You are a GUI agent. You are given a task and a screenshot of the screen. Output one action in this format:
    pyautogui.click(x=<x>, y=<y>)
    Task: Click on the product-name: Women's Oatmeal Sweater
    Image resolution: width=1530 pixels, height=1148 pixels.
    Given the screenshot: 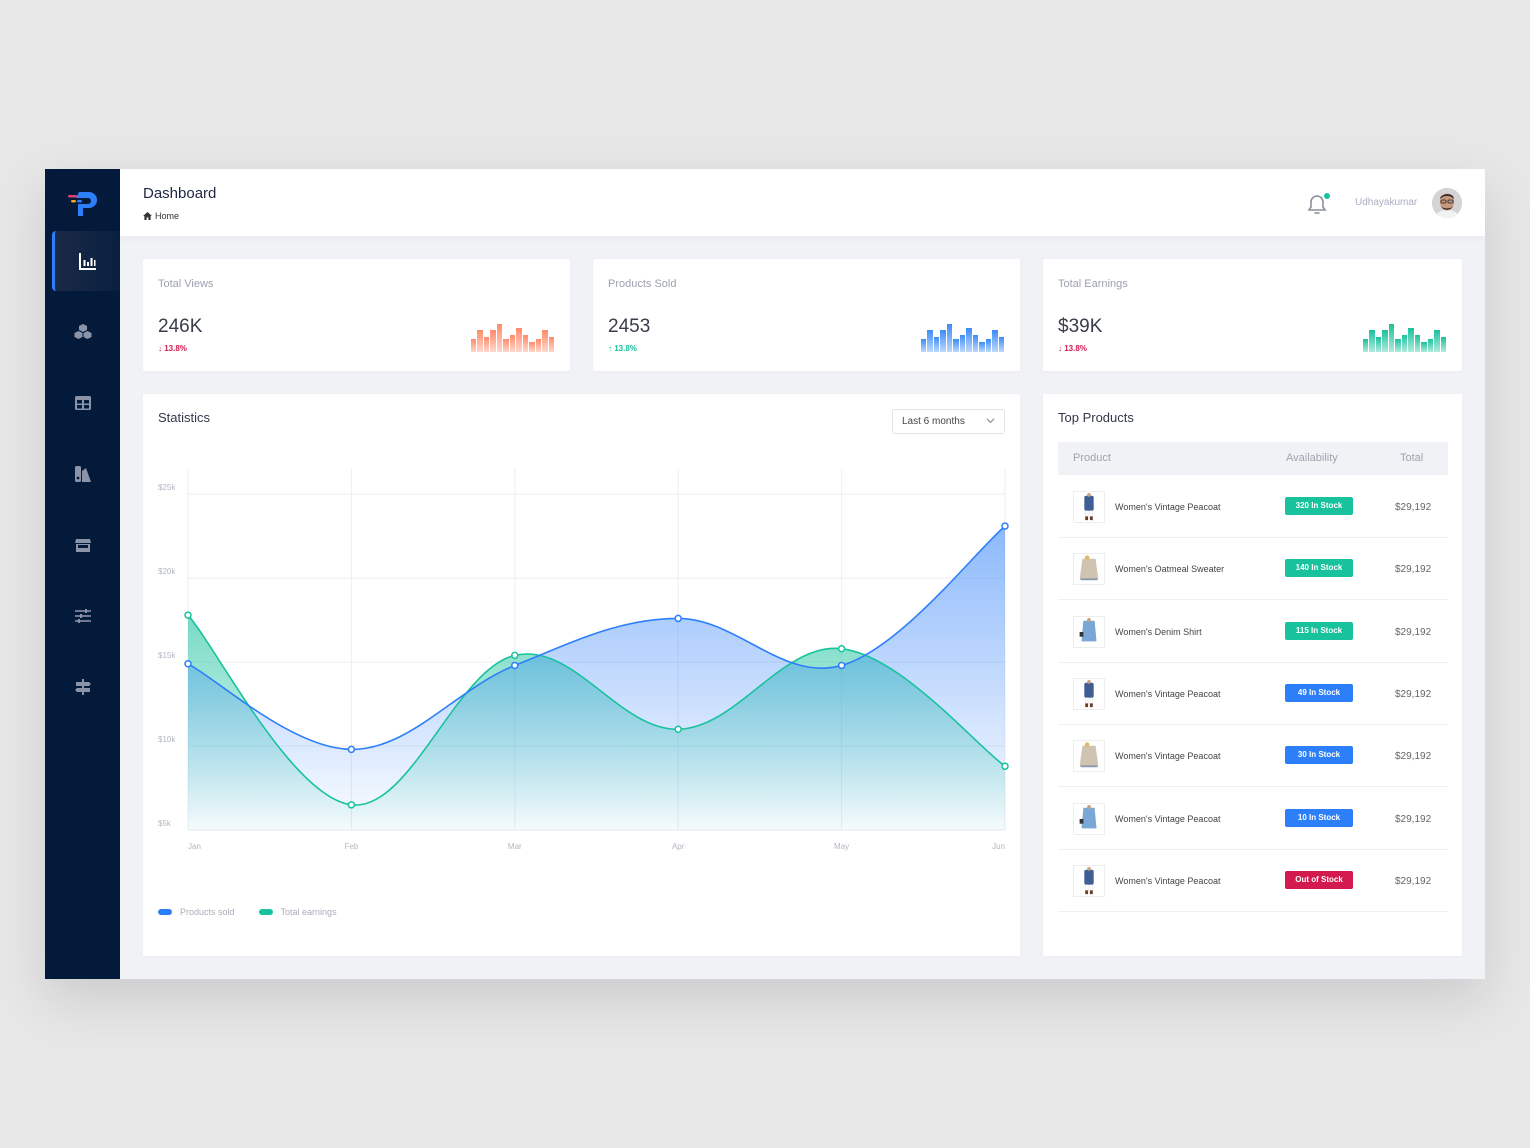 What is the action you would take?
    pyautogui.click(x=1169, y=569)
    